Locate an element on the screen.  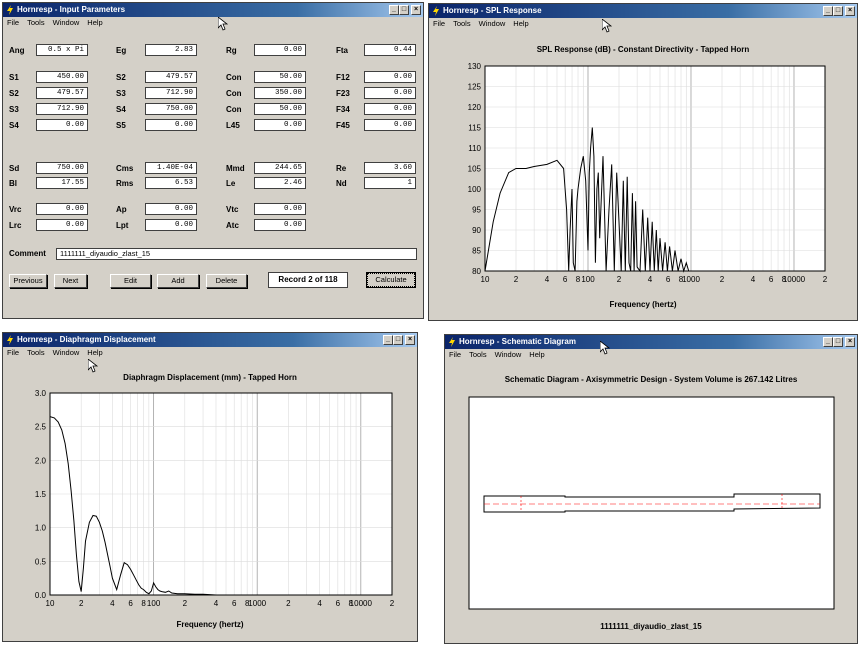
schematic-drawing is located at coordinates (651, 503).